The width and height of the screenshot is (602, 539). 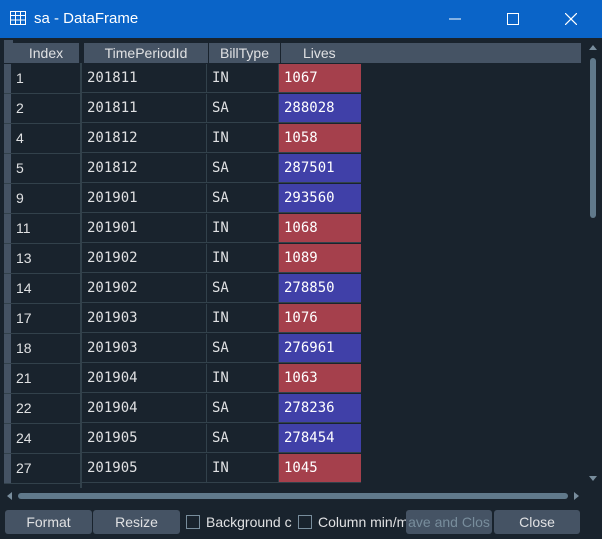 I want to click on table-row: 201904 IN 1063, so click(x=326, y=379).